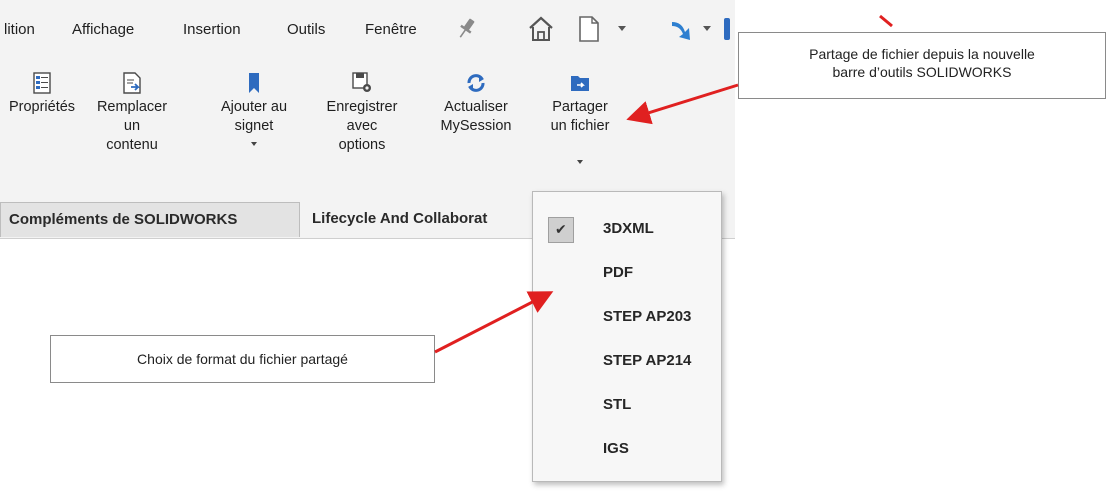  Describe the element at coordinates (103, 29) in the screenshot. I see `menu-affichage: Affichage` at that location.